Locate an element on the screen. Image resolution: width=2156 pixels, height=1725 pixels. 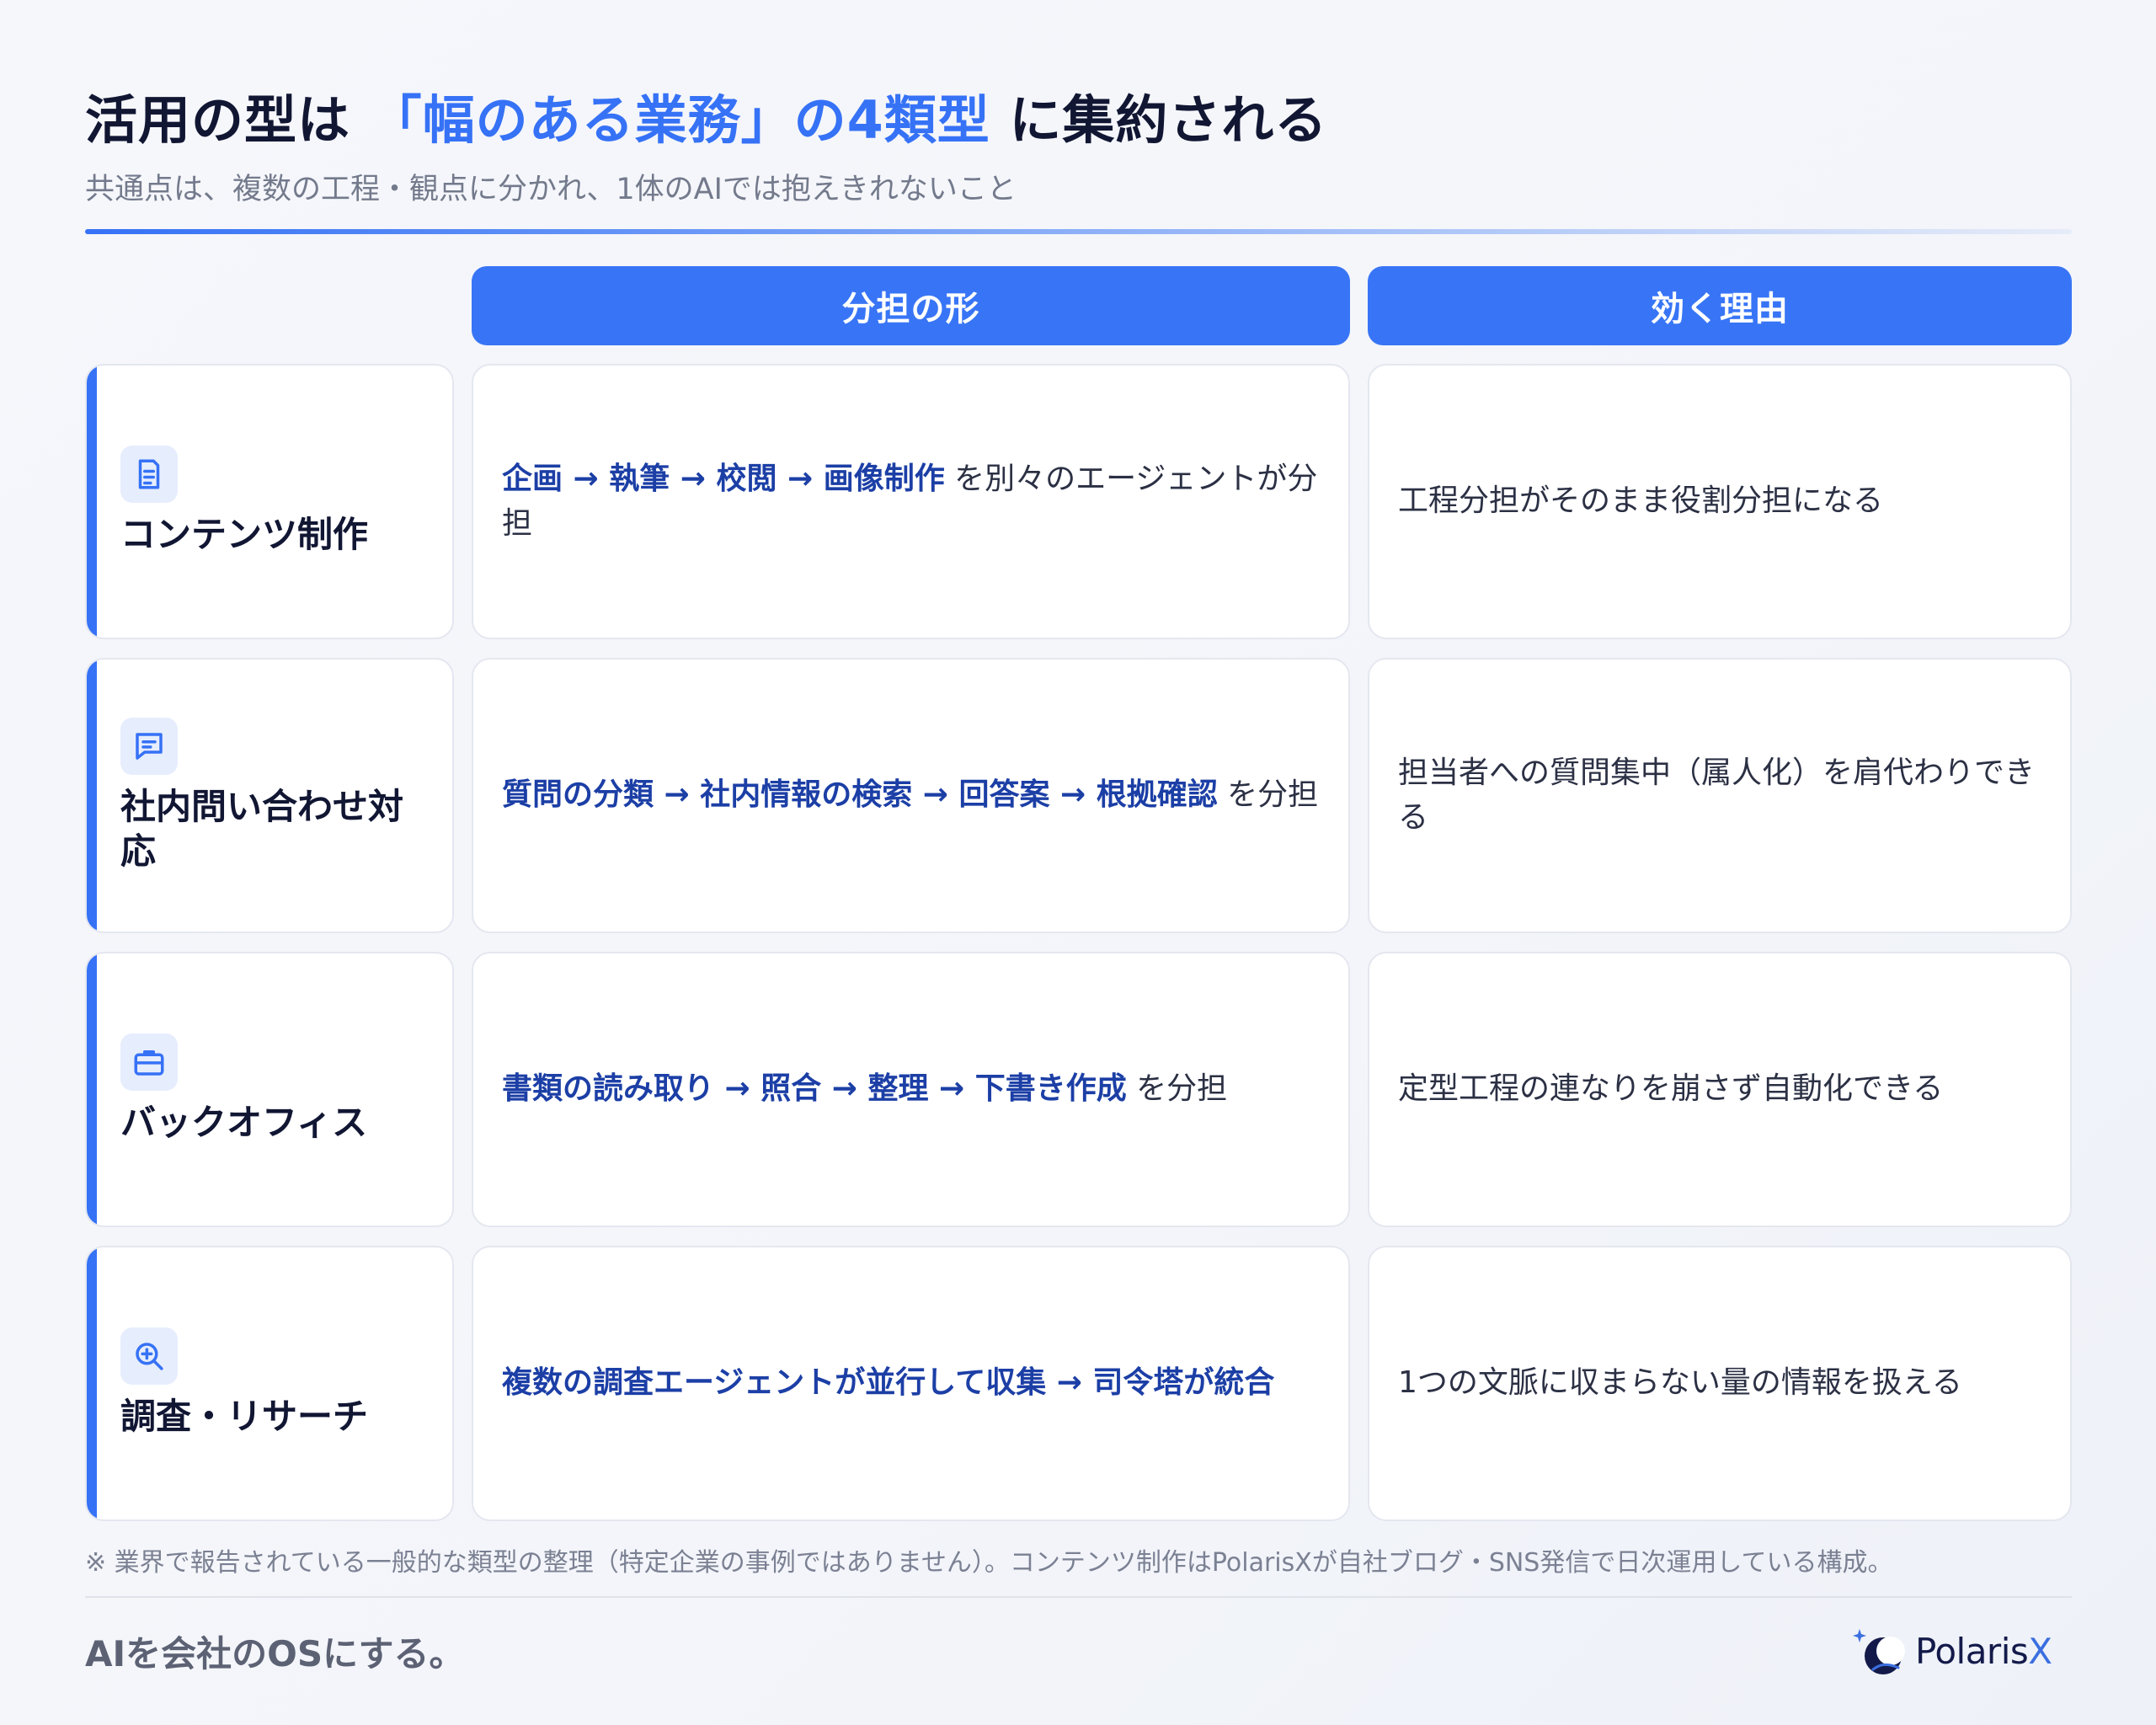
logo-text-x: X is located at coordinates (2040, 1651).